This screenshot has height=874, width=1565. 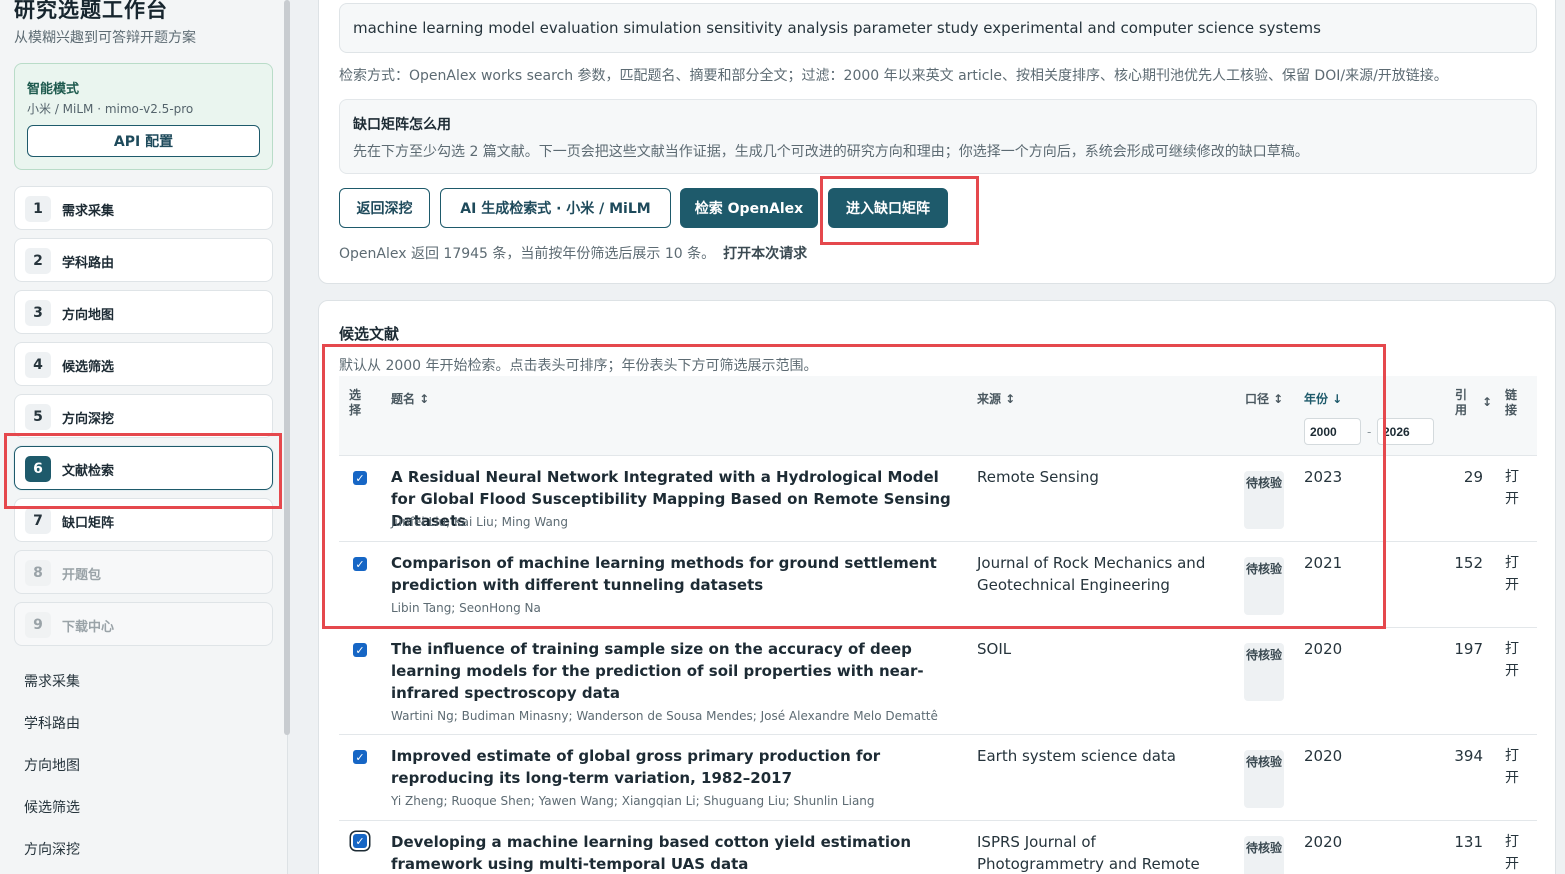 I want to click on year-from-input, so click(x=1332, y=431).